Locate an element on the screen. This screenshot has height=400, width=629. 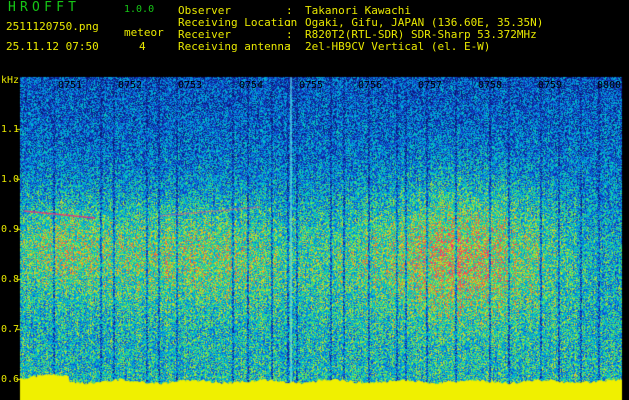
y-tick-label: 1.0 is located at coordinates (10, 179).